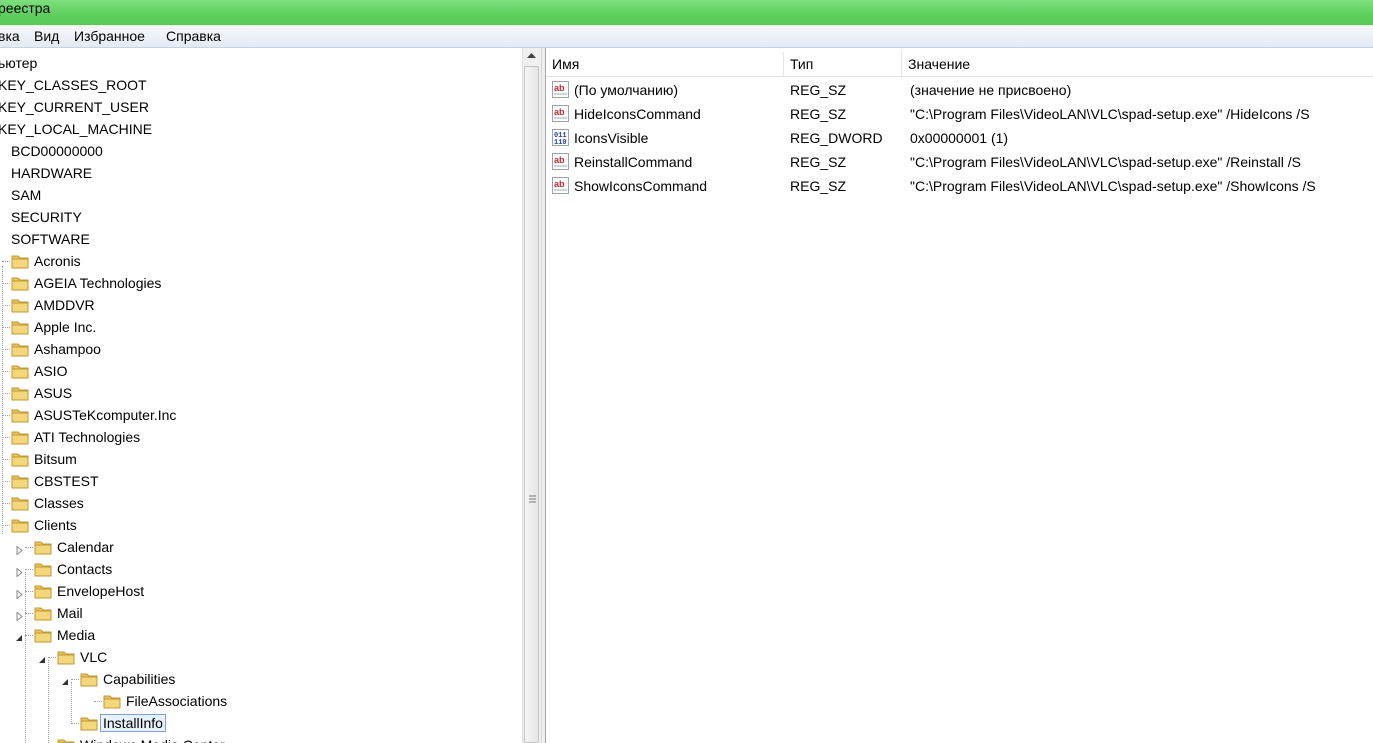 The width and height of the screenshot is (1373, 743). What do you see at coordinates (261, 481) in the screenshot?
I see `tree-item: CBSTEST` at bounding box center [261, 481].